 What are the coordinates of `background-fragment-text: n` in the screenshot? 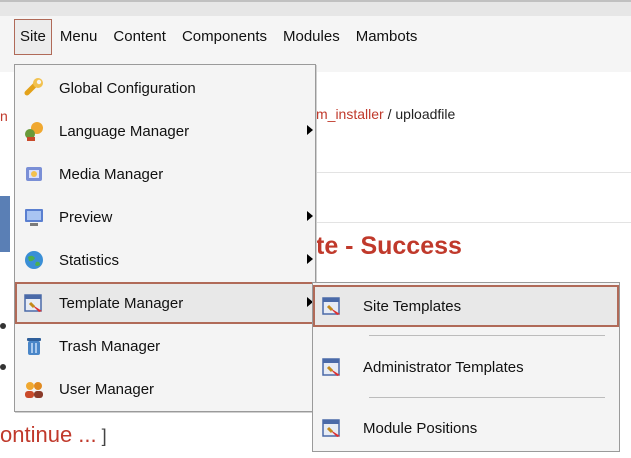 It's located at (4, 116).